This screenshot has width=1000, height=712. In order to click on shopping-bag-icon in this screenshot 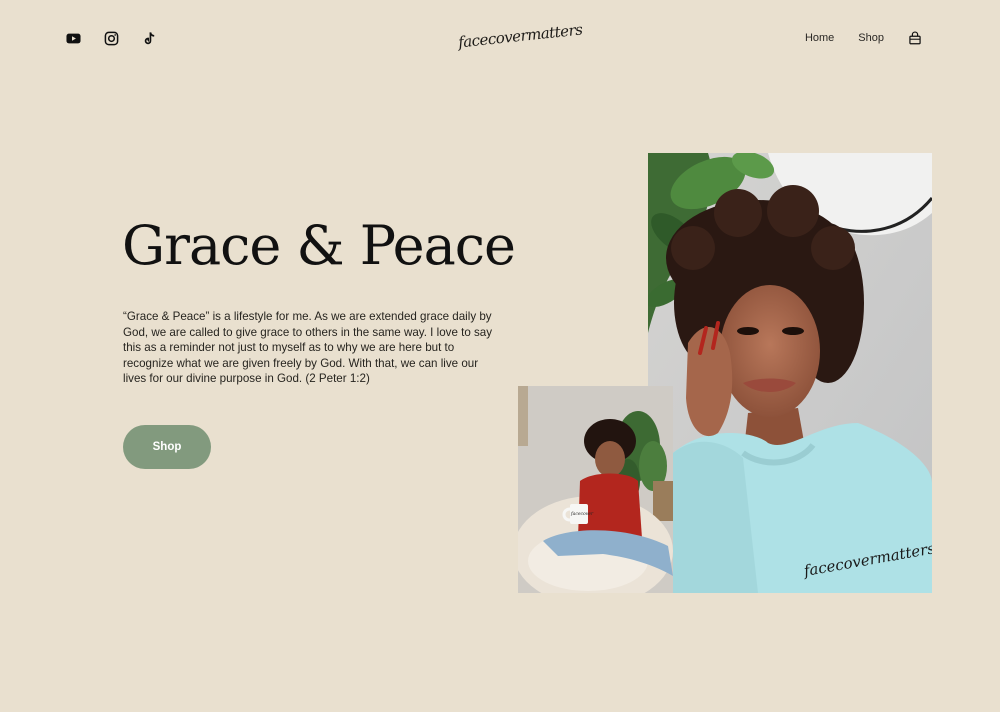, I will do `click(915, 38)`.